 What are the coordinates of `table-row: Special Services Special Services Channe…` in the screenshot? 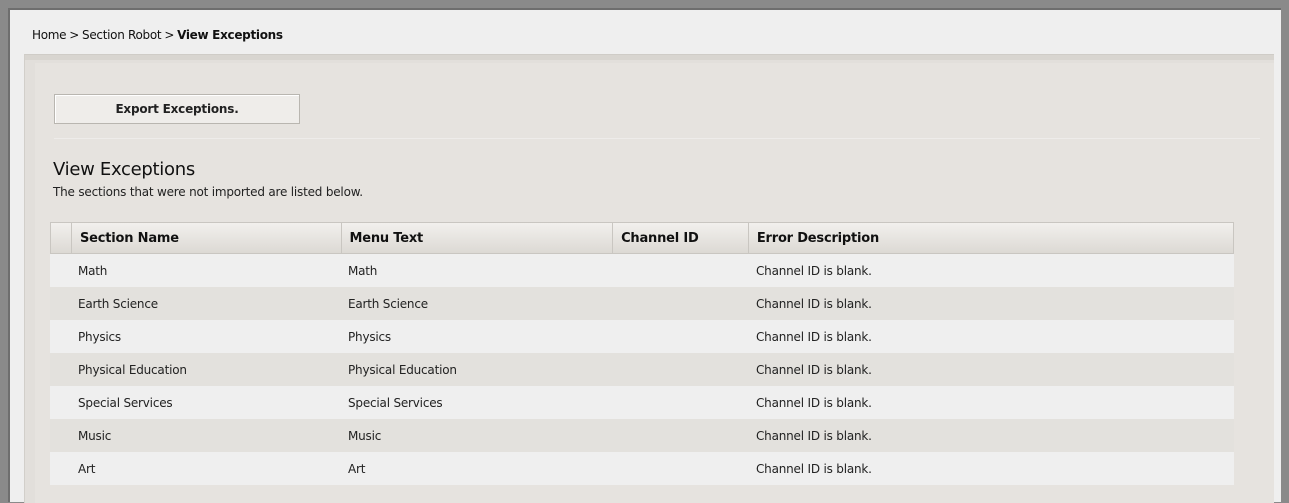 It's located at (642, 402).